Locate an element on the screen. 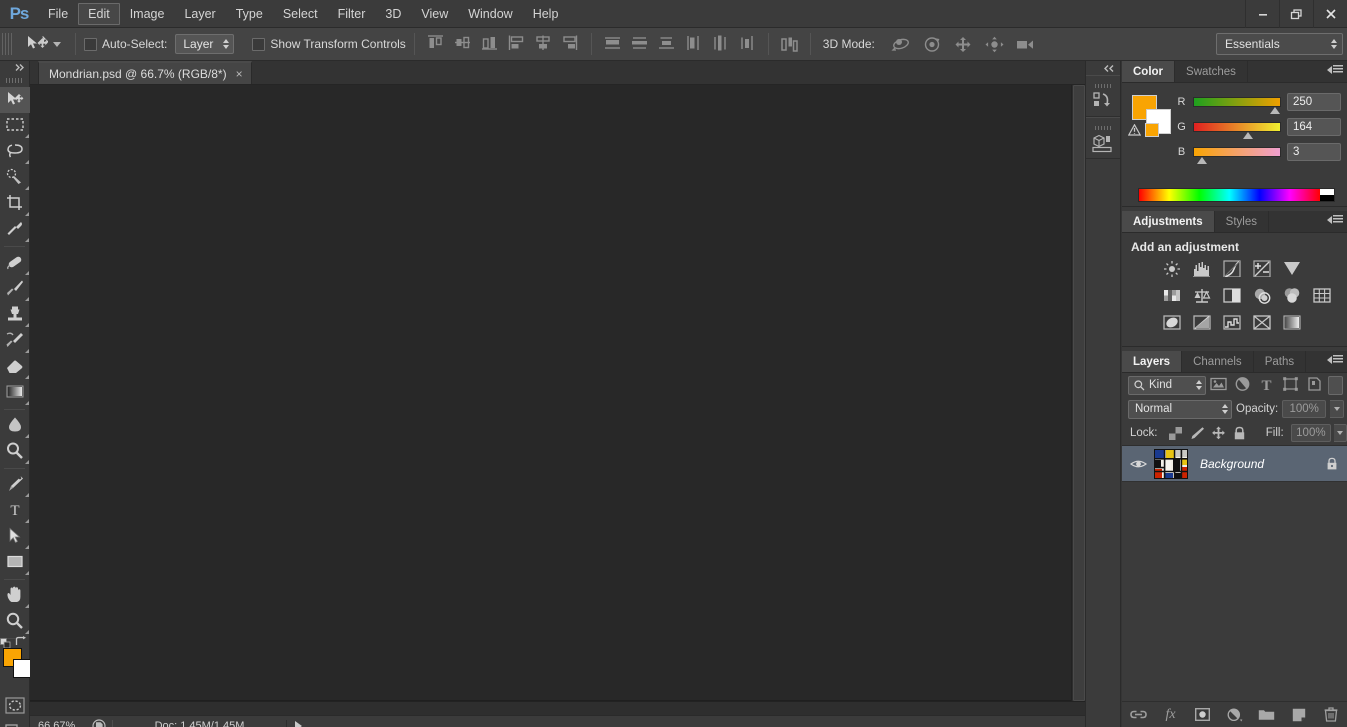 The width and height of the screenshot is (1347, 727). layer-row: Background is located at coordinates (1234, 464).